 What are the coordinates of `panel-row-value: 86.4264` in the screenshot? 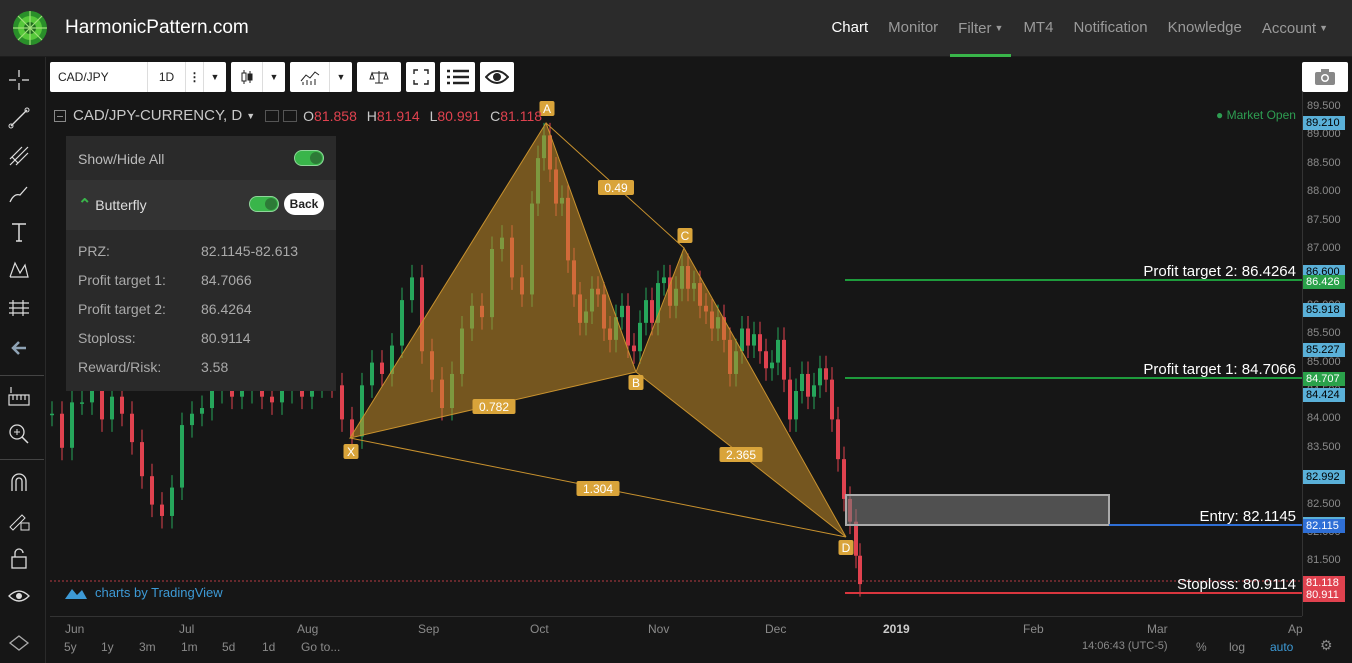 It's located at (226, 309).